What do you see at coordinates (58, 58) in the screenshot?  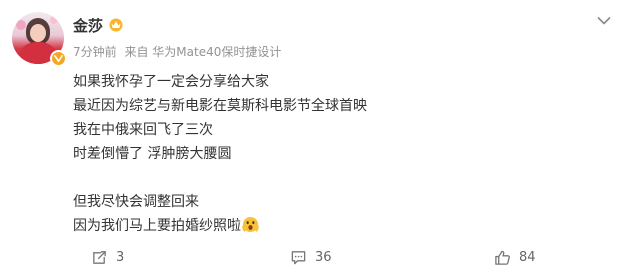 I see `vip-badge-icon` at bounding box center [58, 58].